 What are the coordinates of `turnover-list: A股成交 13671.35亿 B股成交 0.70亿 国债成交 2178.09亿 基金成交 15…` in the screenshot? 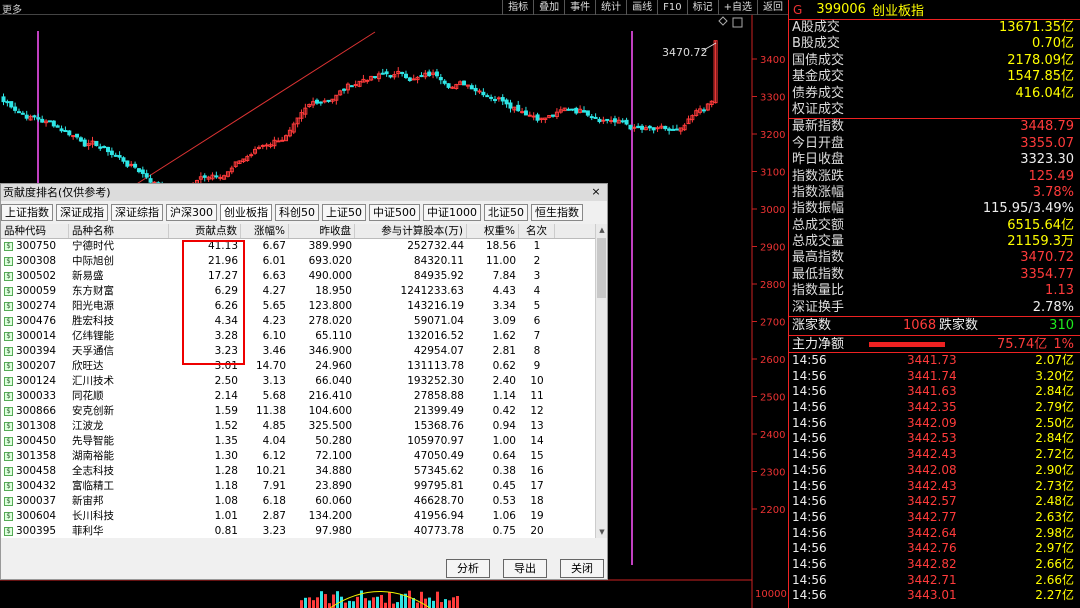 It's located at (934, 69).